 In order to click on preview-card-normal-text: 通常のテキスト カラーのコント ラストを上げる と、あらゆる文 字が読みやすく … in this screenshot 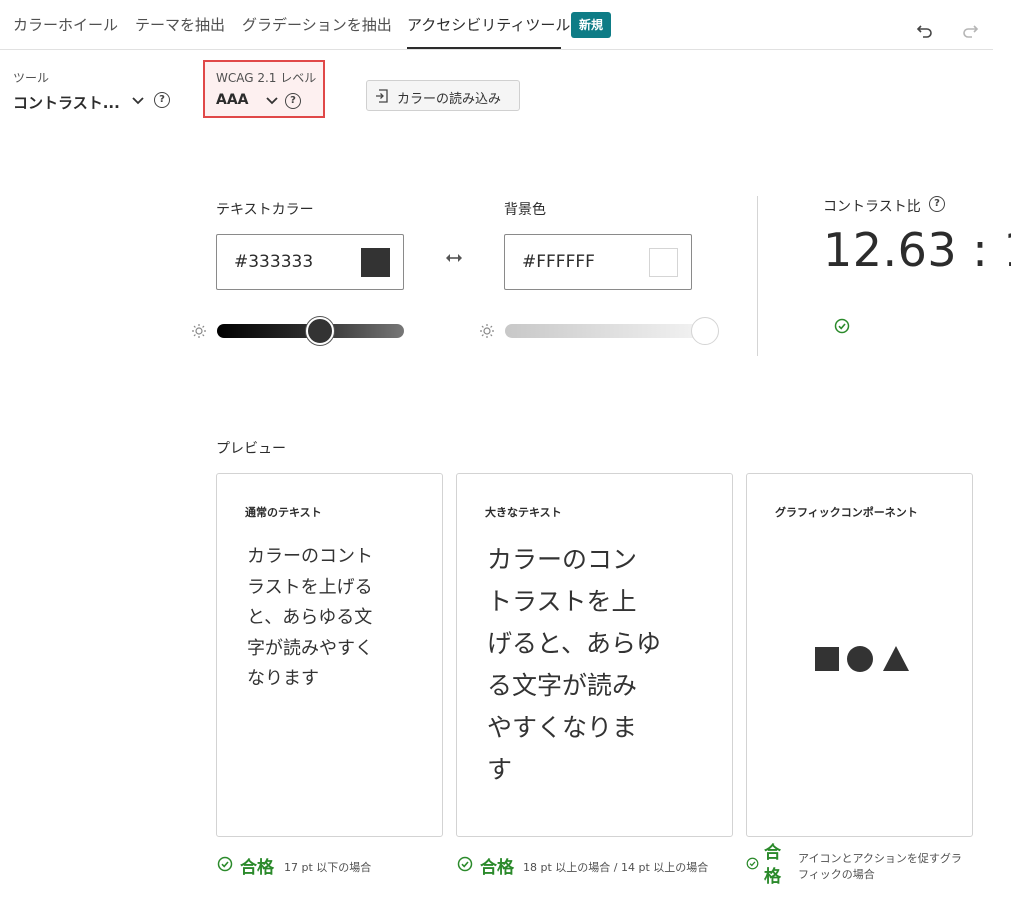, I will do `click(329, 655)`.